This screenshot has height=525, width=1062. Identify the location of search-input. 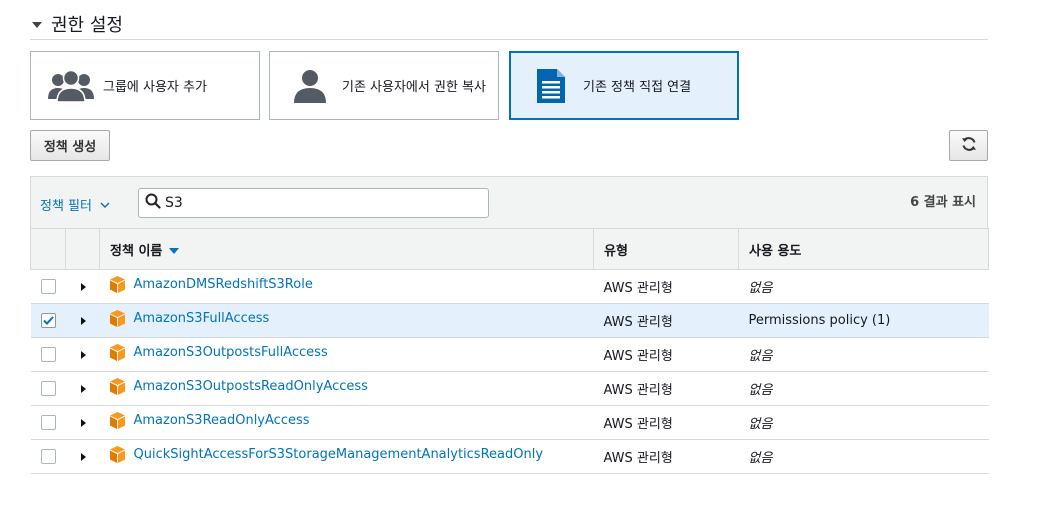
(315, 203).